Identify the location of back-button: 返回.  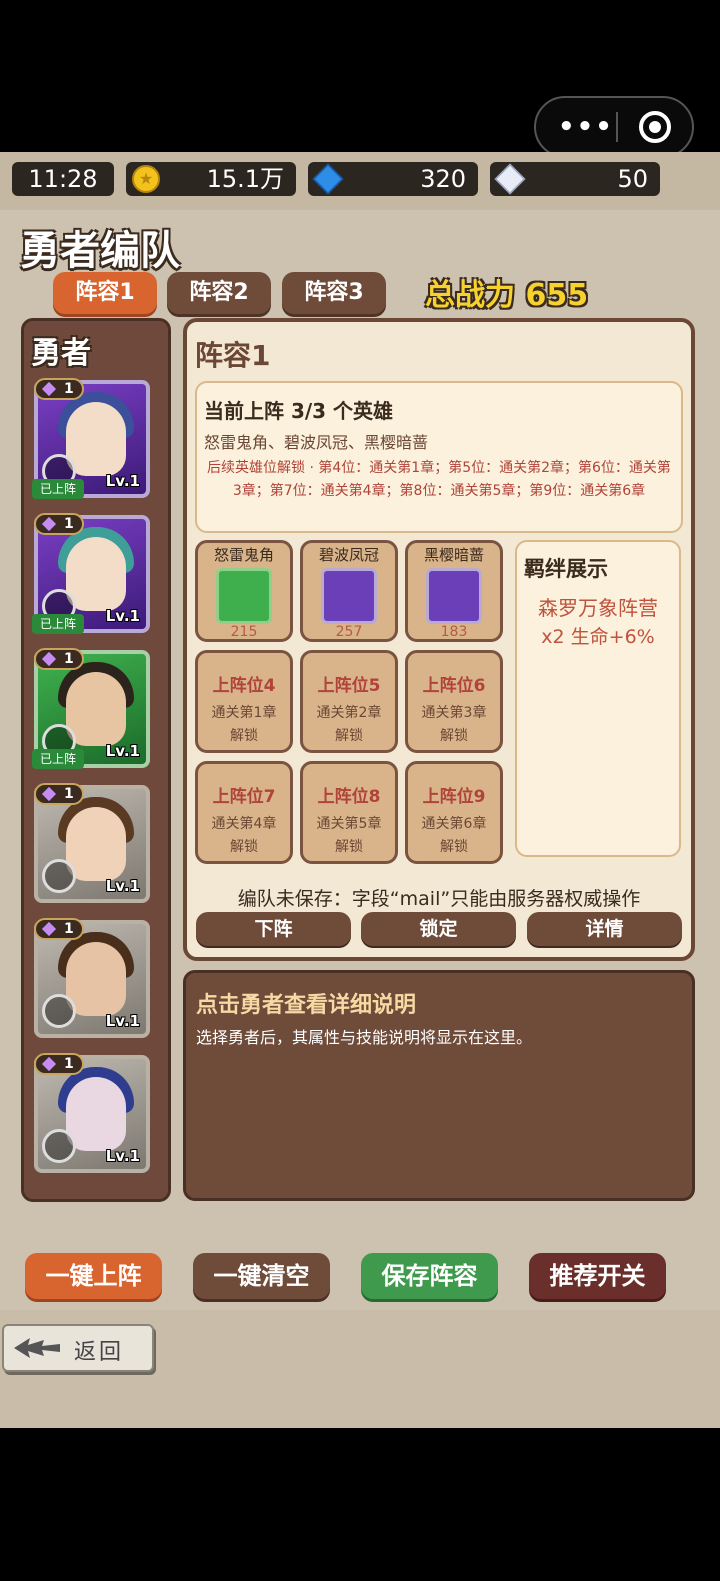
(78, 1348).